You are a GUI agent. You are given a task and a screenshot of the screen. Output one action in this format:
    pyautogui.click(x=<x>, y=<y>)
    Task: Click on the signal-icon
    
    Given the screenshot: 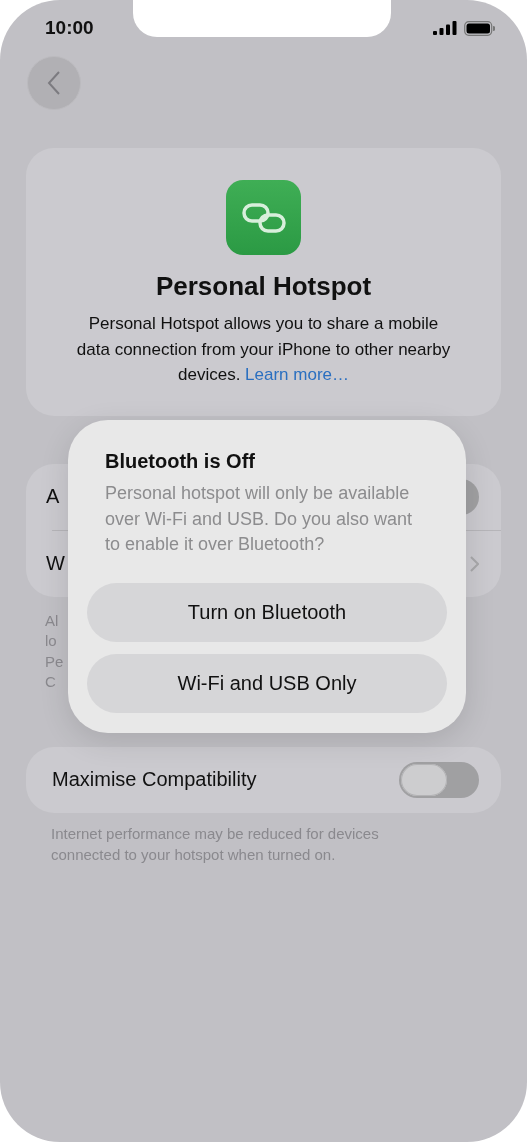 What is the action you would take?
    pyautogui.click(x=445, y=28)
    